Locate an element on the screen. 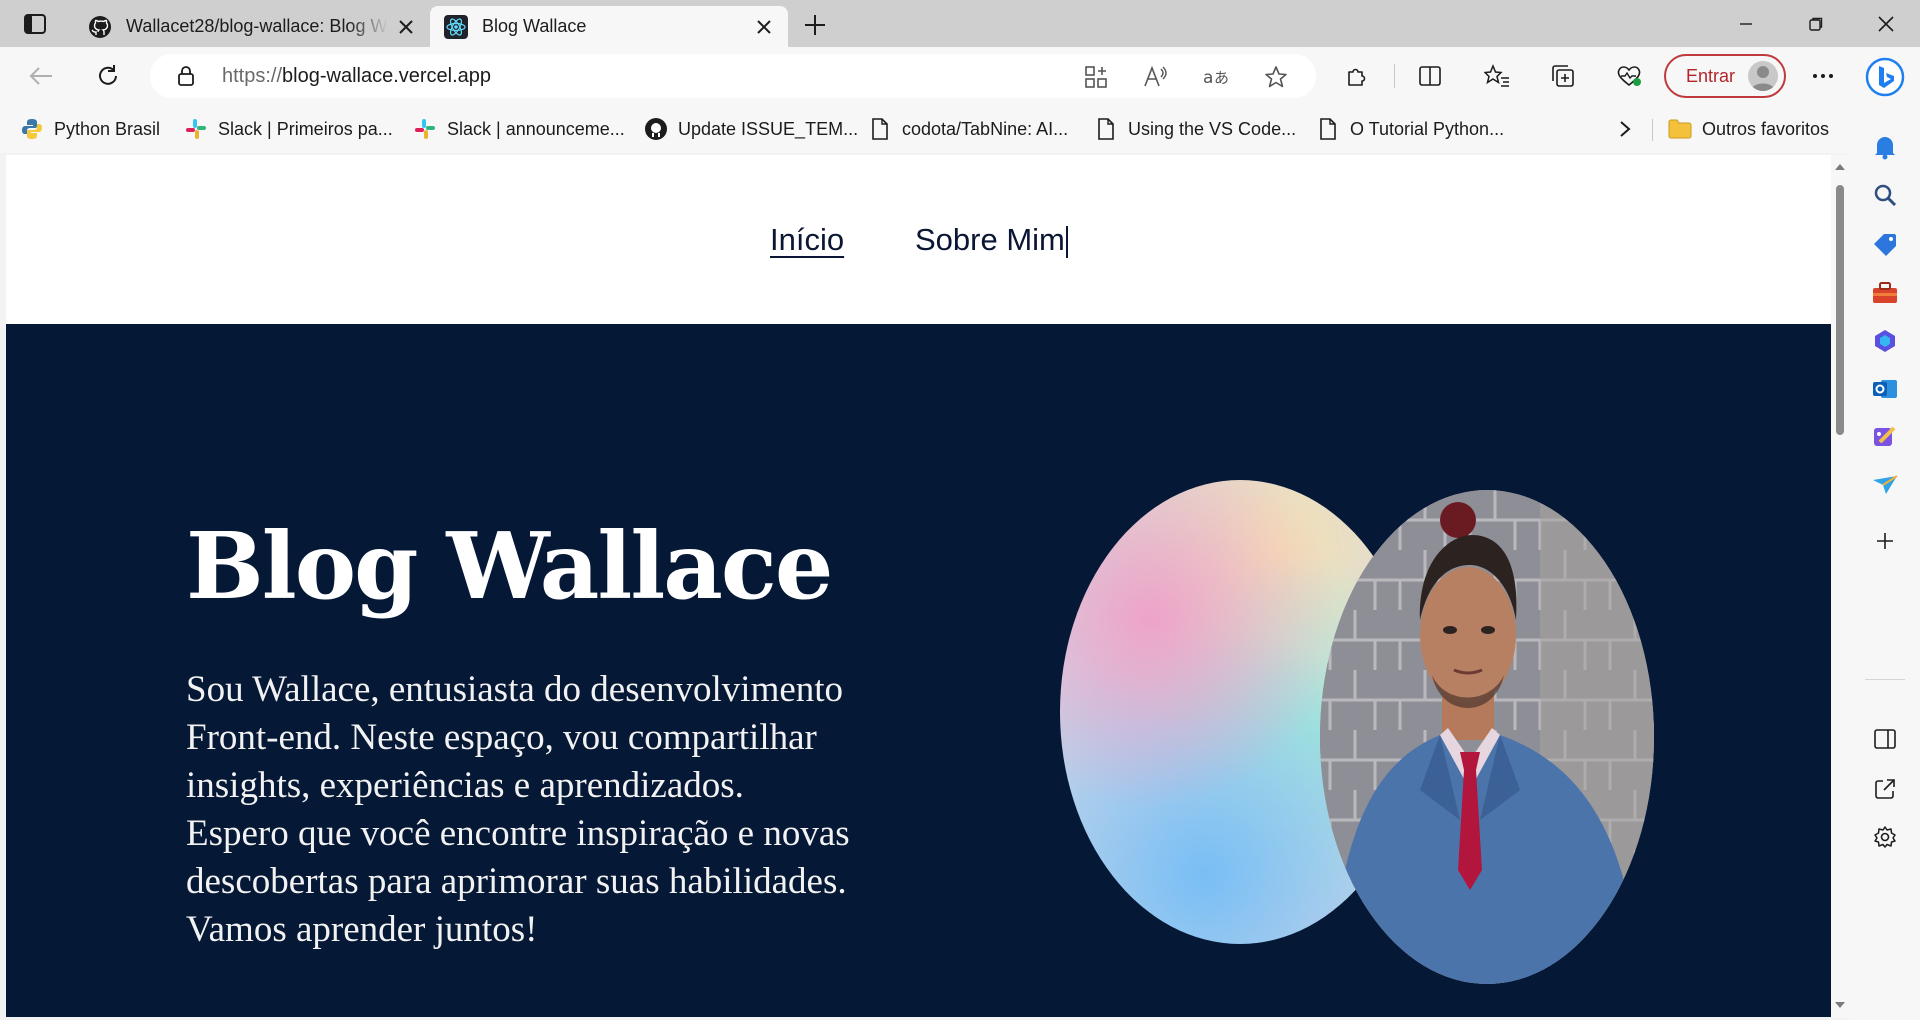  tab-title: Blog Wallace is located at coordinates (534, 26).